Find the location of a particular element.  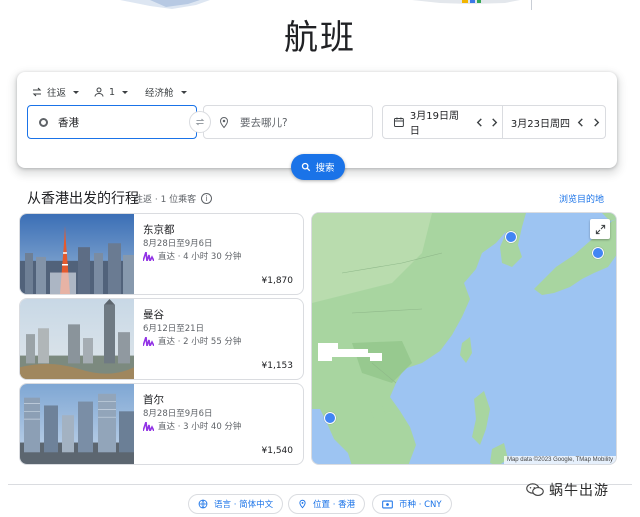

currency-label: 币种 · CNY is located at coordinates (420, 505).